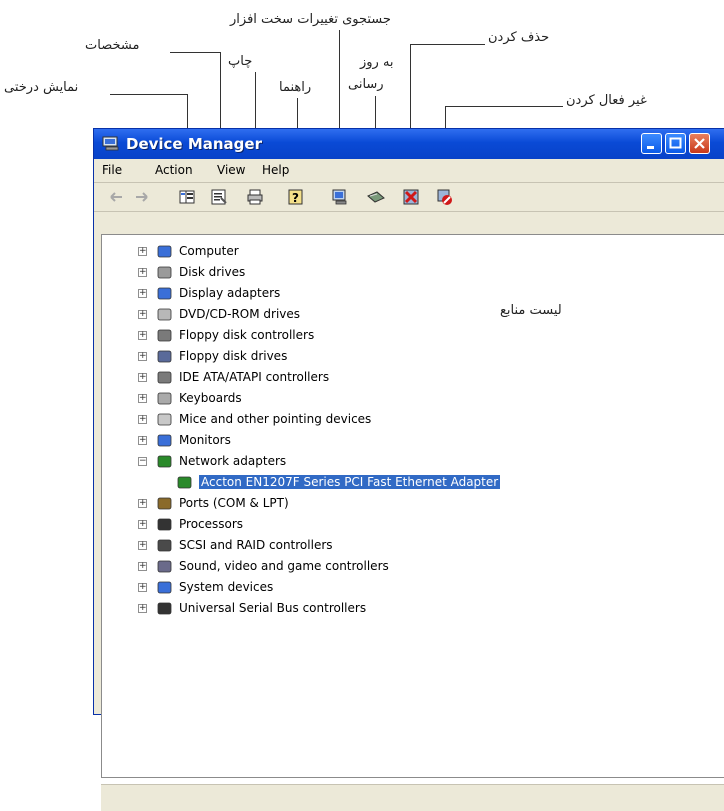  Describe the element at coordinates (164, 398) in the screenshot. I see `keyboard-icon` at that location.